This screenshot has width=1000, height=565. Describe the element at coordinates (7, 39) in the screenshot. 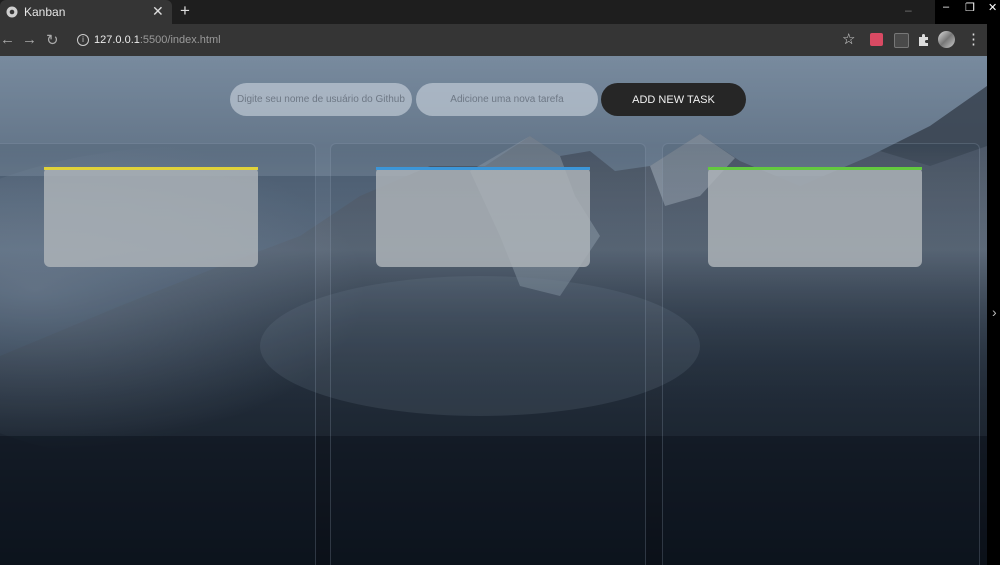

I see `back-arrow-icon: ←` at that location.